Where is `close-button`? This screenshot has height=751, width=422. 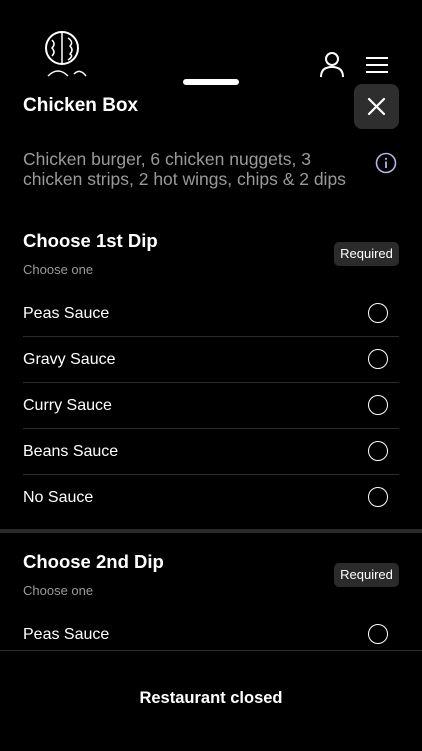
close-button is located at coordinates (376, 106).